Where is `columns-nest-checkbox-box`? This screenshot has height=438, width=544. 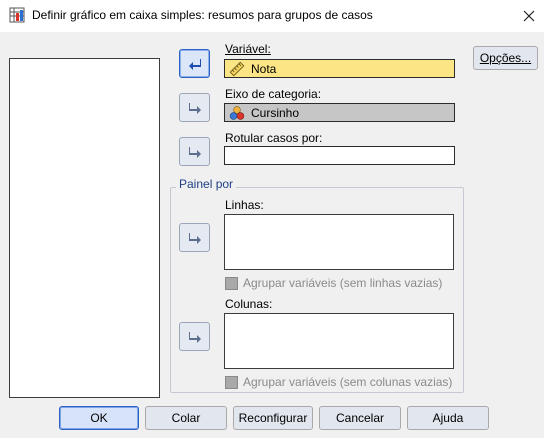
columns-nest-checkbox-box is located at coordinates (231, 382).